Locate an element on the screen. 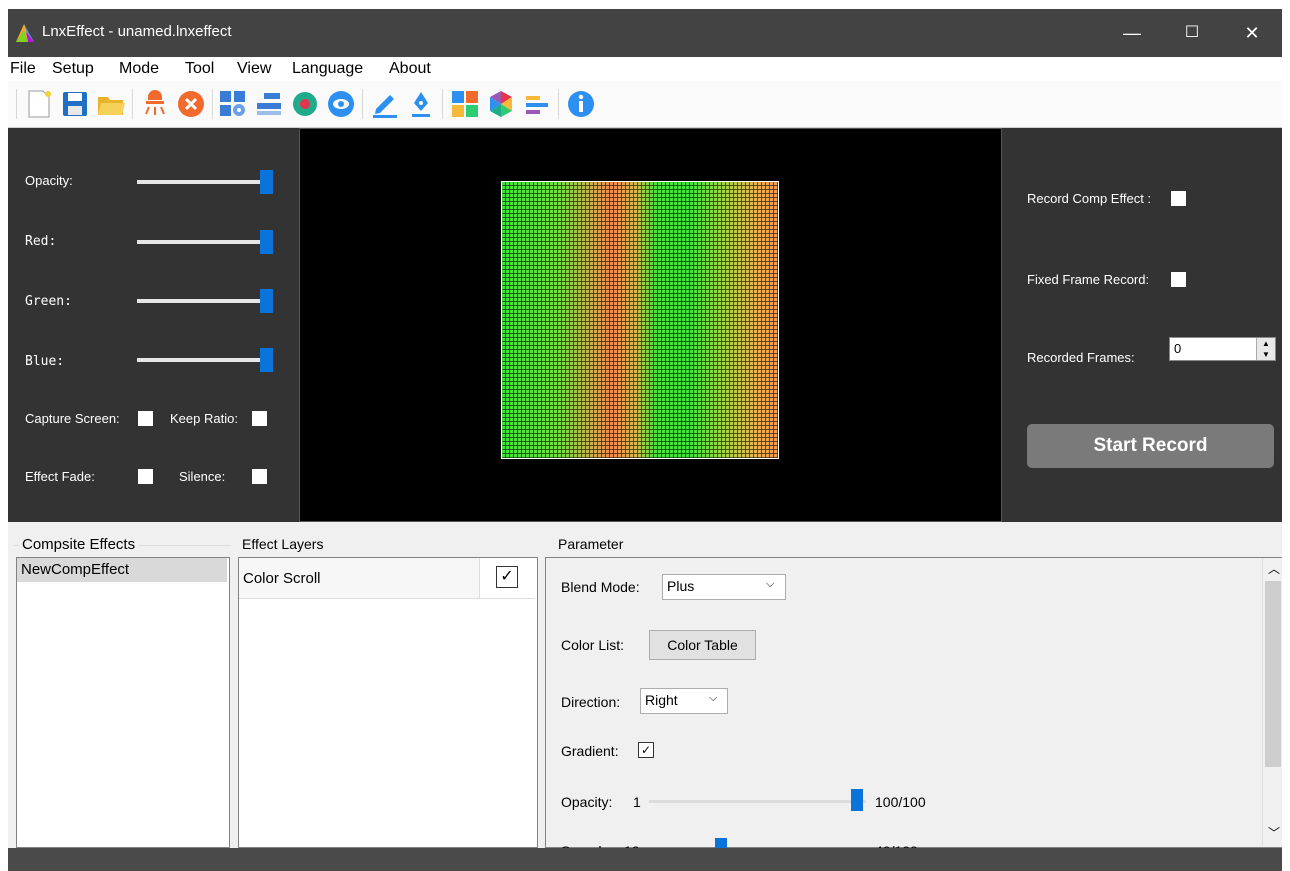 Image resolution: width=1290 pixels, height=871 pixels. opacity-label: Opacity: is located at coordinates (49, 180).